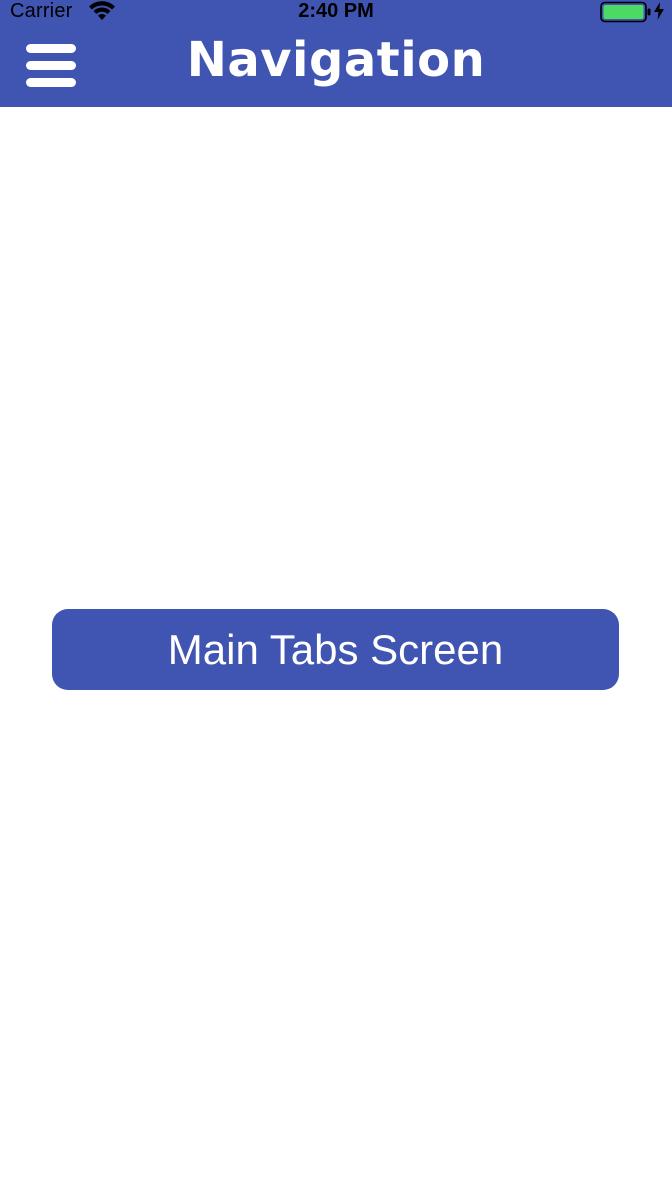 This screenshot has height=1188, width=672. Describe the element at coordinates (336, 60) in the screenshot. I see `page-title: Navigation` at that location.